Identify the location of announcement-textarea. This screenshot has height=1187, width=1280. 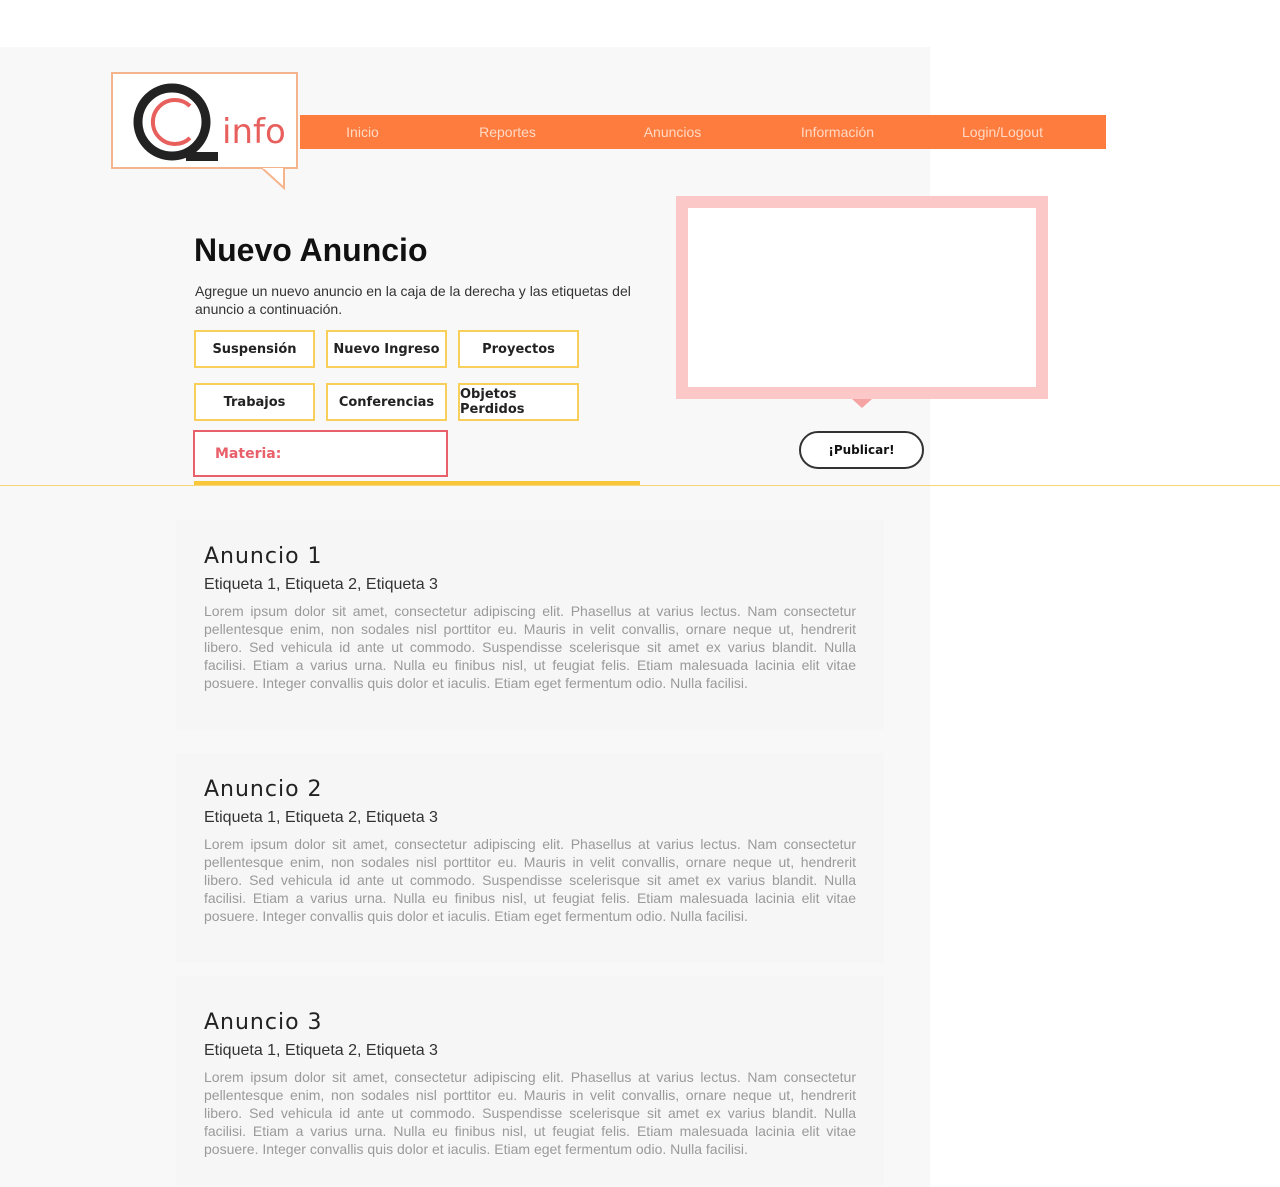
(862, 297).